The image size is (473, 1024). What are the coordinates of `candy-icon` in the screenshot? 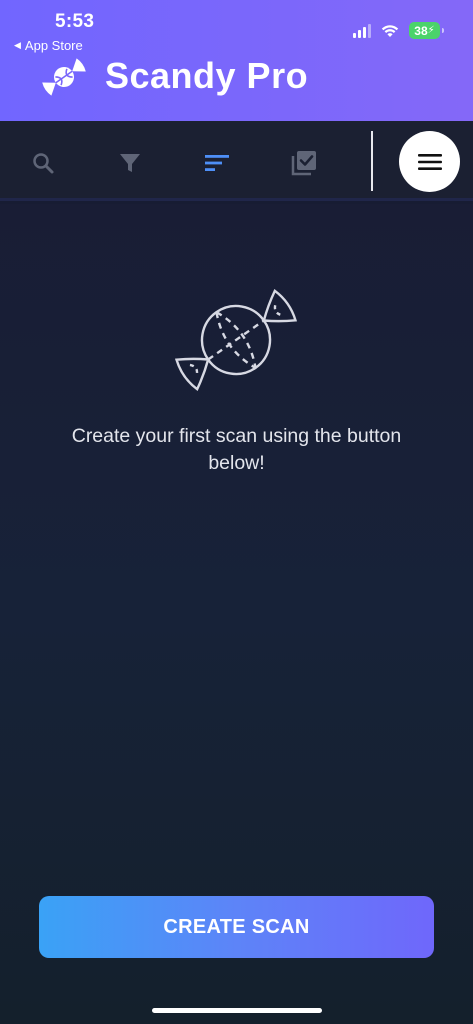 It's located at (64, 77).